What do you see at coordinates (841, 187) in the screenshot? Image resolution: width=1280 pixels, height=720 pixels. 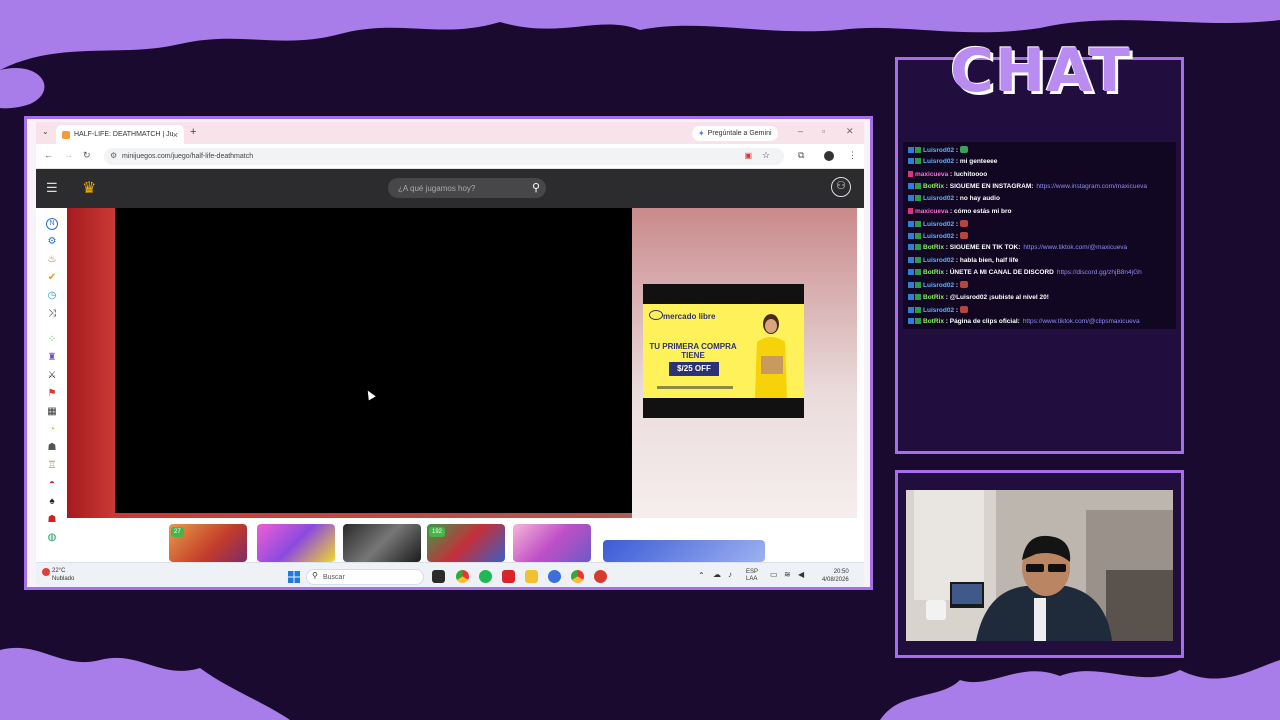 I see `user-account-icon: ⚇` at bounding box center [841, 187].